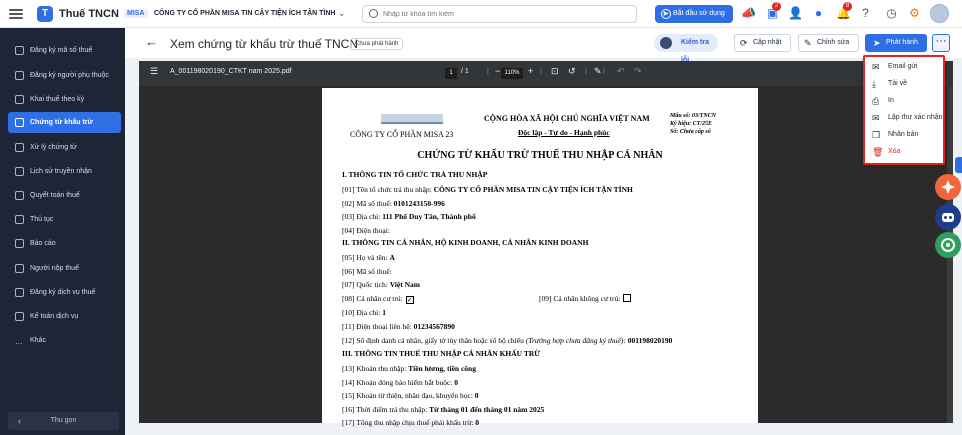  Describe the element at coordinates (476, 395) in the screenshot. I see `field-value: 0` at that location.